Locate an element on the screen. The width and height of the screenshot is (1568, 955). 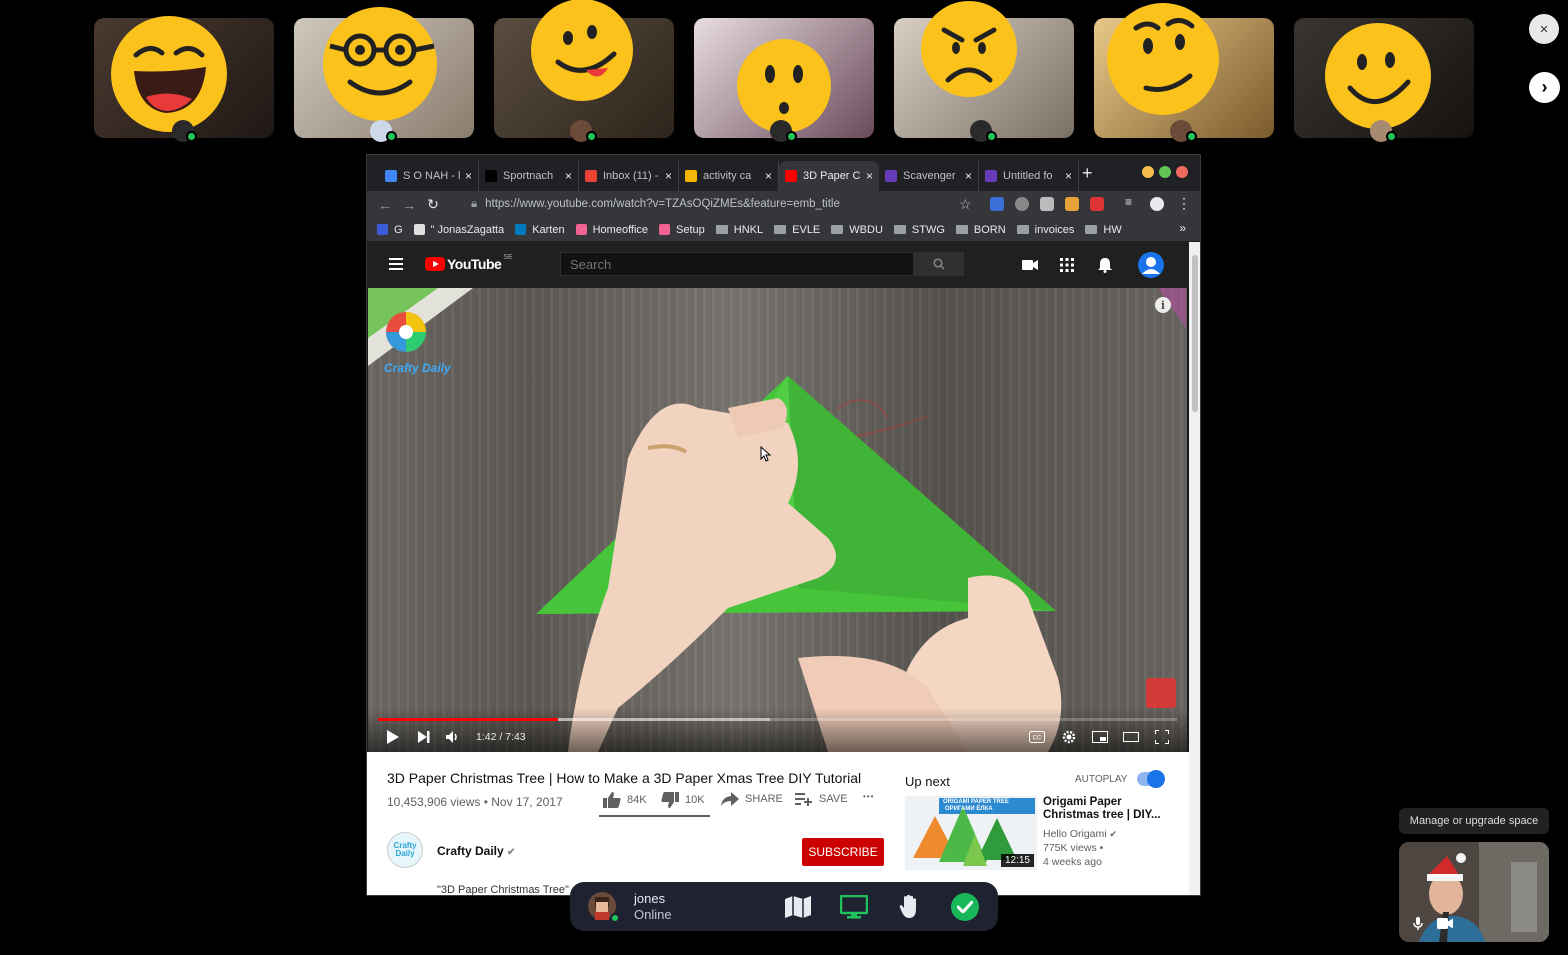
bookmark-star-icon: ☆ is located at coordinates (965, 204).